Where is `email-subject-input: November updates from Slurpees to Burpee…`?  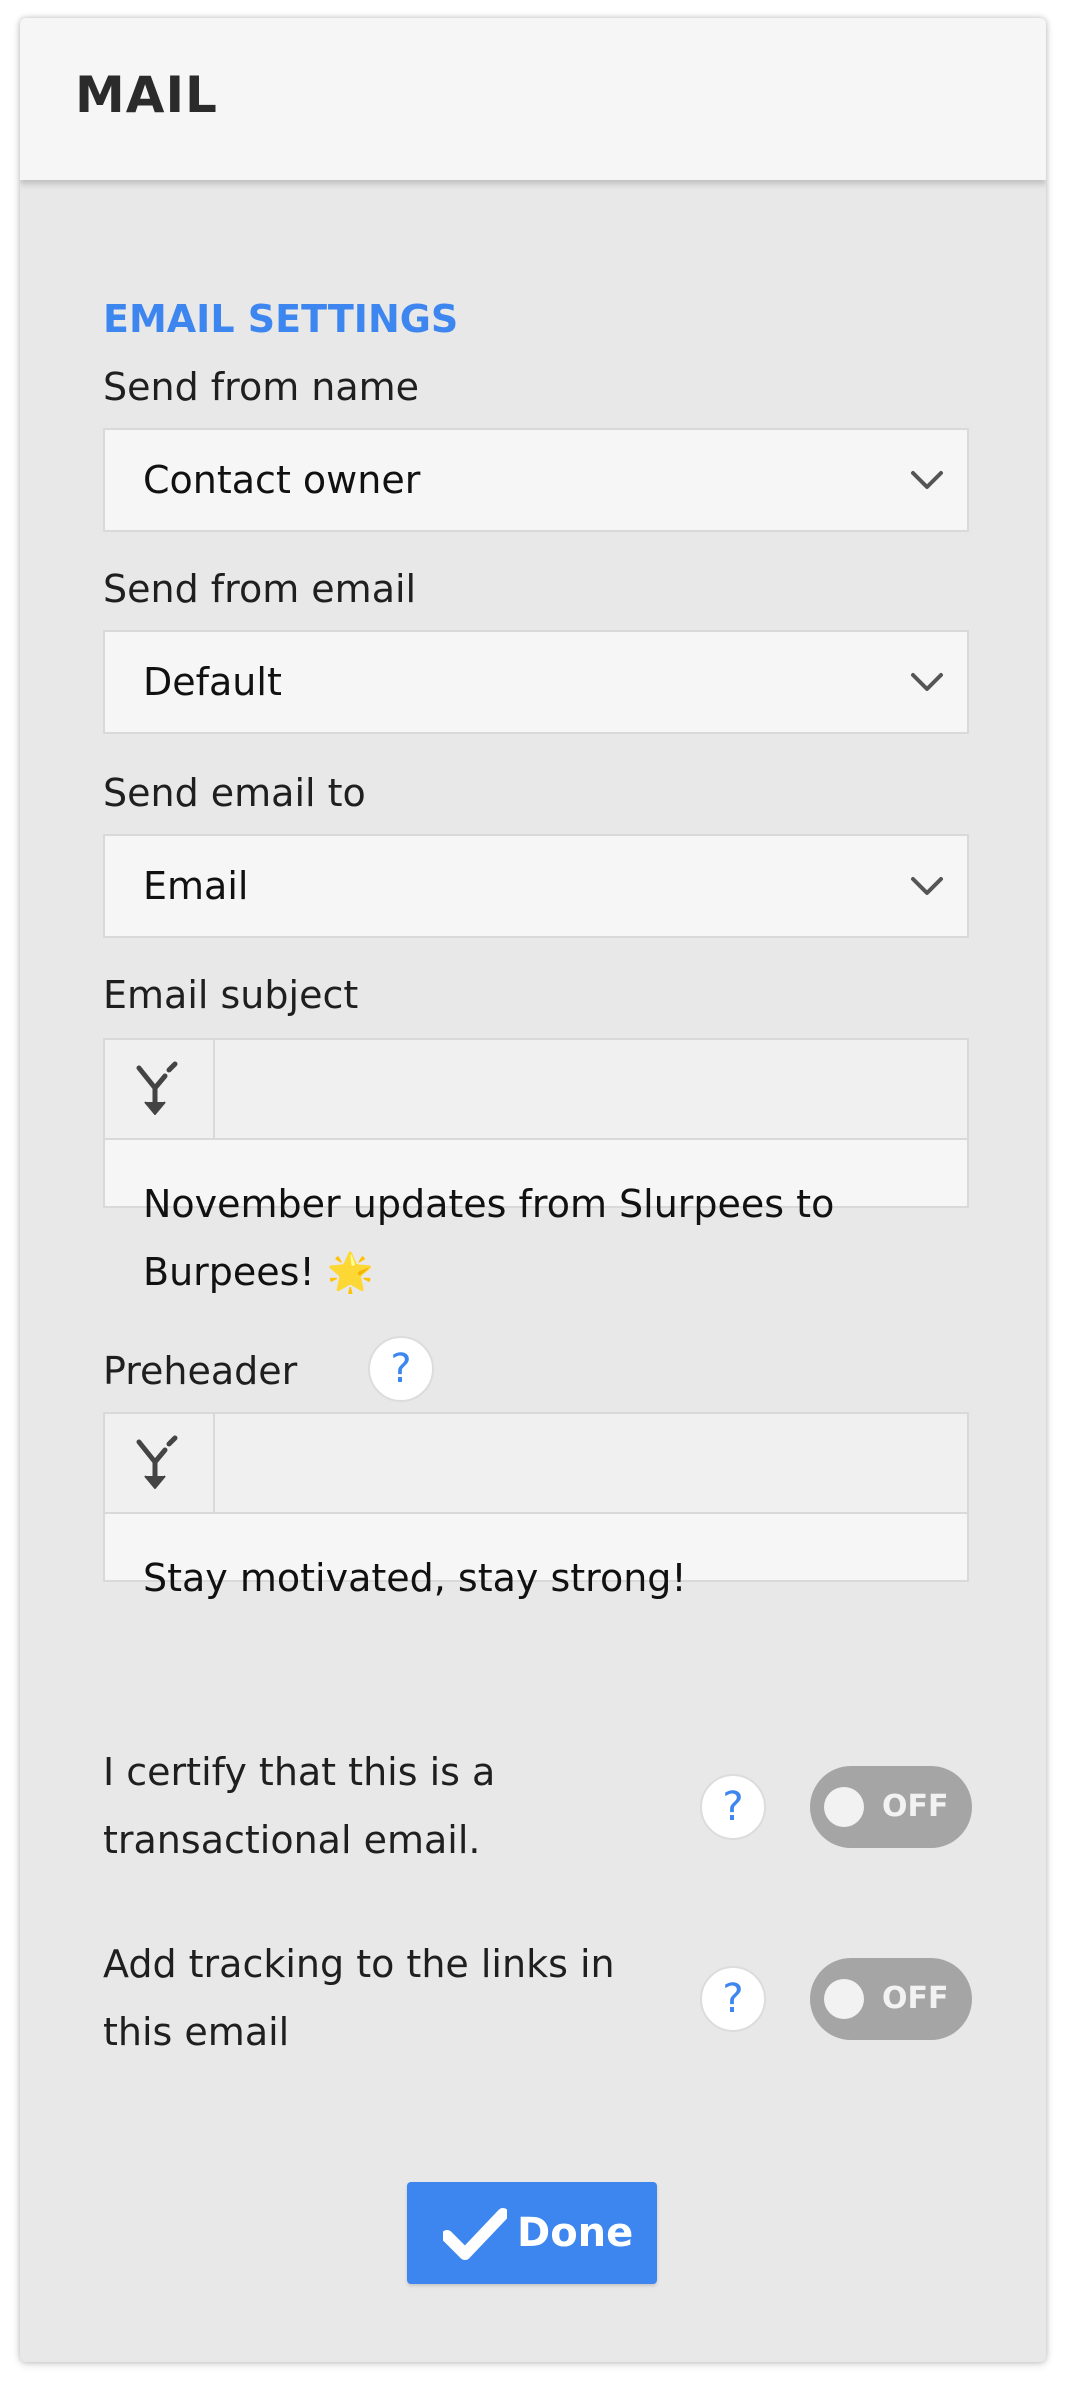
email-subject-input: November updates from Slurpees to Burpee… is located at coordinates (536, 1233).